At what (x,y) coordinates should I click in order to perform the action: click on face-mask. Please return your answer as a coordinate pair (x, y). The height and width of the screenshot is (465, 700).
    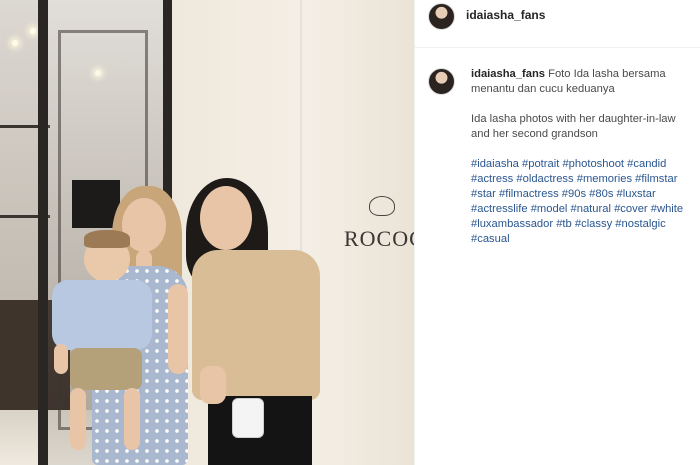
    Looking at the image, I should click on (248, 418).